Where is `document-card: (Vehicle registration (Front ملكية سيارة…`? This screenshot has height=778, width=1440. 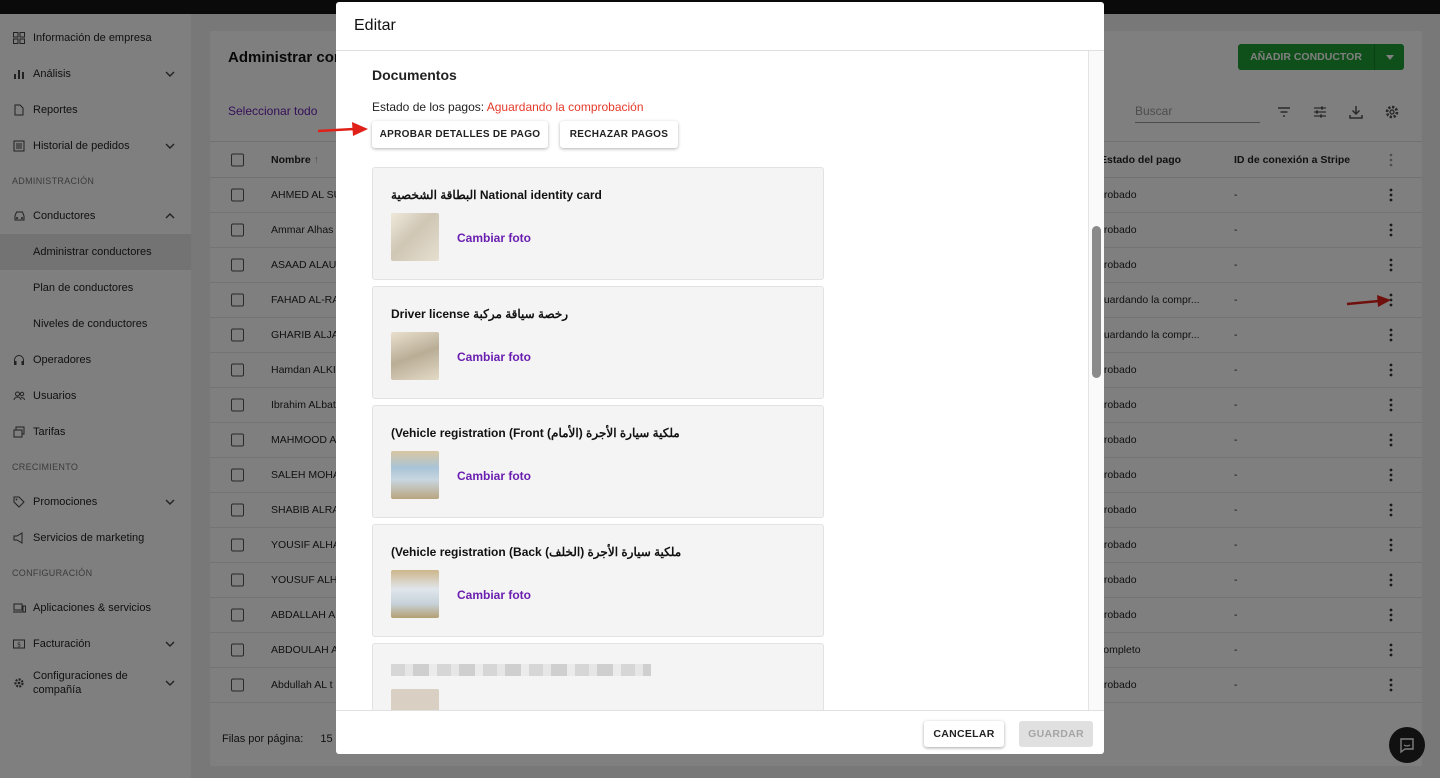
document-card: (Vehicle registration (Front ملكية سيارة… is located at coordinates (598, 461).